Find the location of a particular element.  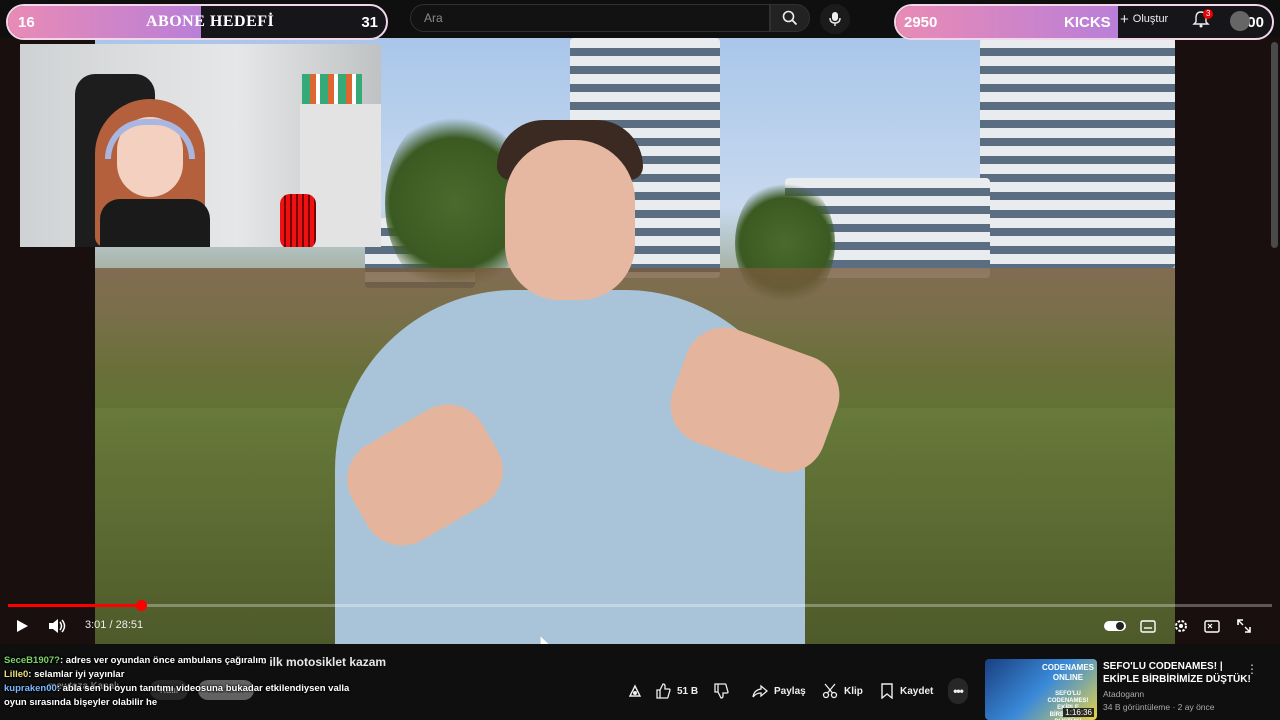

more-icon: ••• is located at coordinates (958, 691).